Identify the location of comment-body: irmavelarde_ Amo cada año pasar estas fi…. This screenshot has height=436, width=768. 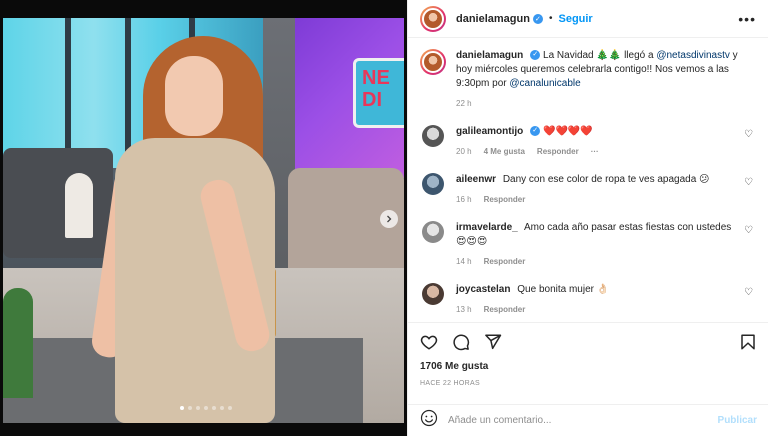
(596, 245).